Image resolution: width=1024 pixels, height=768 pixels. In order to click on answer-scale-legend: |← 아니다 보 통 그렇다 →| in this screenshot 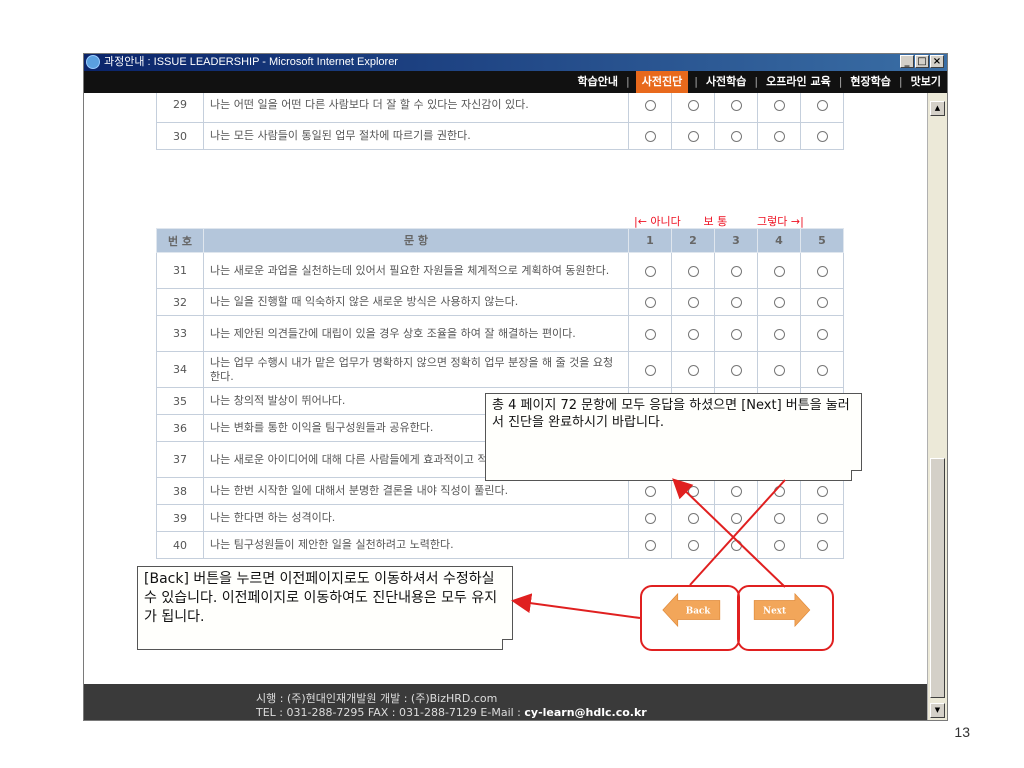, I will do `click(719, 221)`.